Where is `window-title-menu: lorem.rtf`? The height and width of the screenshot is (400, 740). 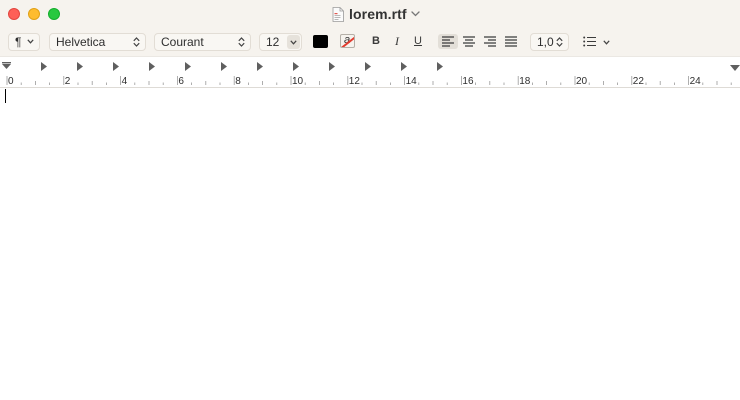 window-title-menu: lorem.rtf is located at coordinates (376, 14).